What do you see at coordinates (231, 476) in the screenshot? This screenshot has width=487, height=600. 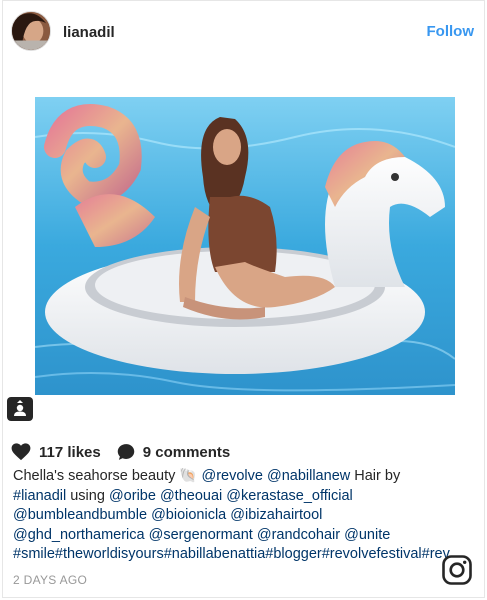 I see `mention-link: @revolve` at bounding box center [231, 476].